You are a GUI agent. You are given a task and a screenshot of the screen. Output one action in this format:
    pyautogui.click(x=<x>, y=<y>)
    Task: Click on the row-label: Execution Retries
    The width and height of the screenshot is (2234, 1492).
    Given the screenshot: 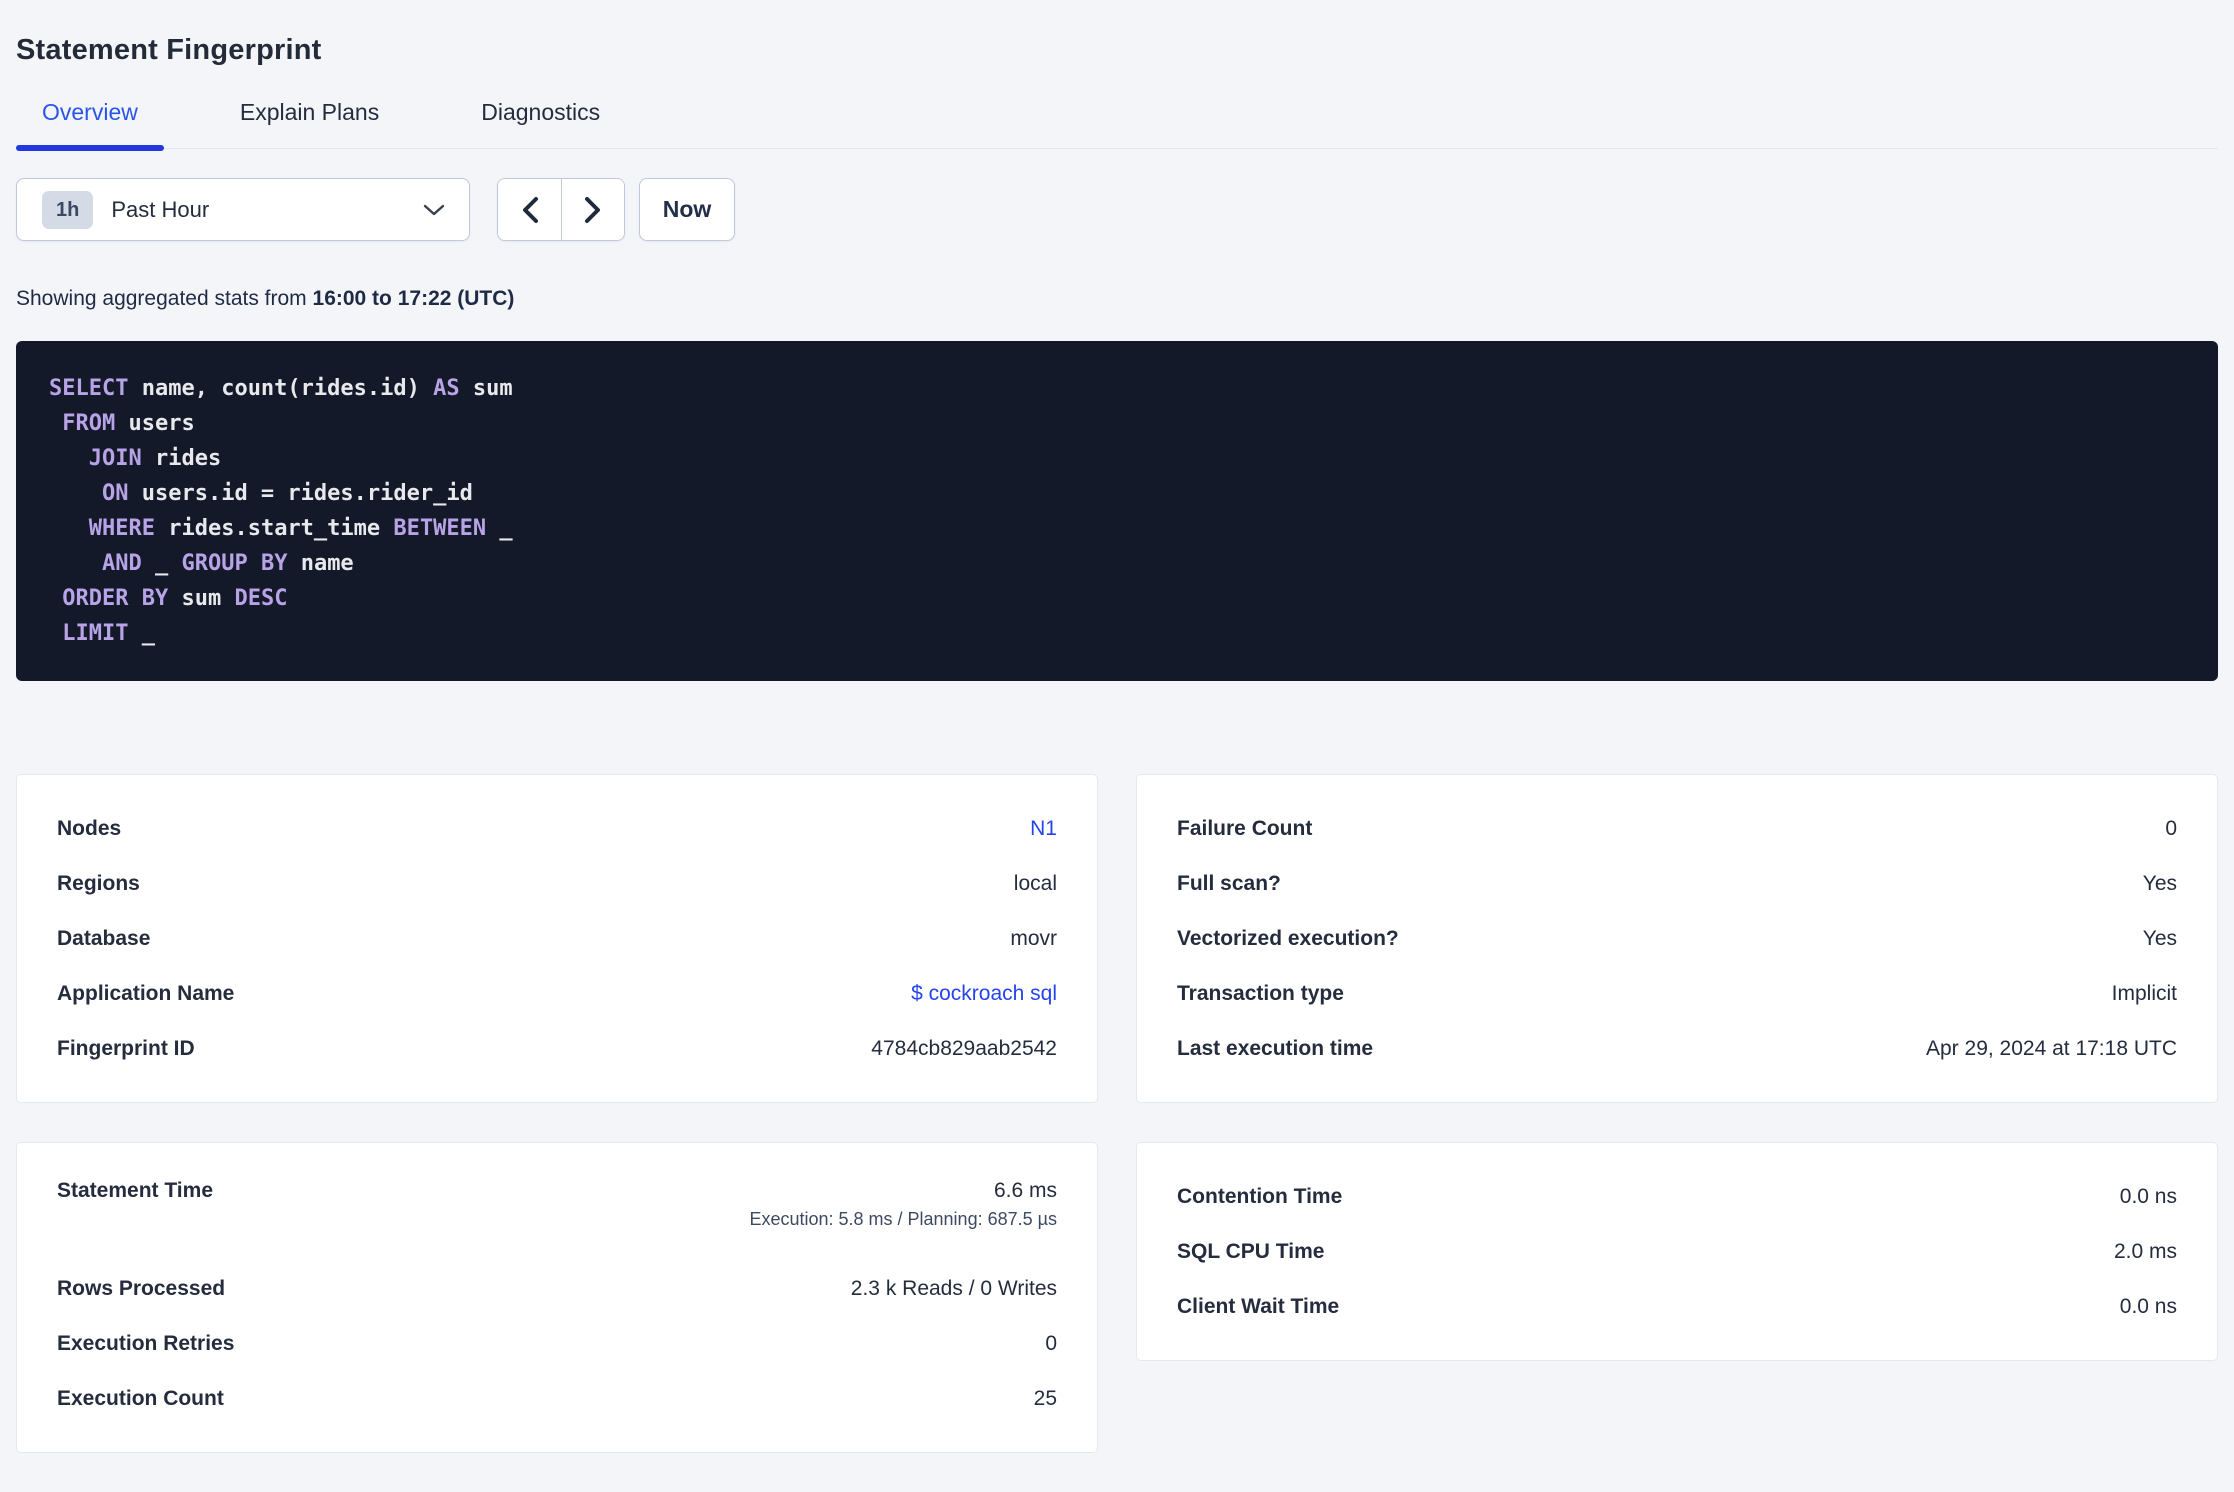 What is the action you would take?
    pyautogui.click(x=146, y=1343)
    